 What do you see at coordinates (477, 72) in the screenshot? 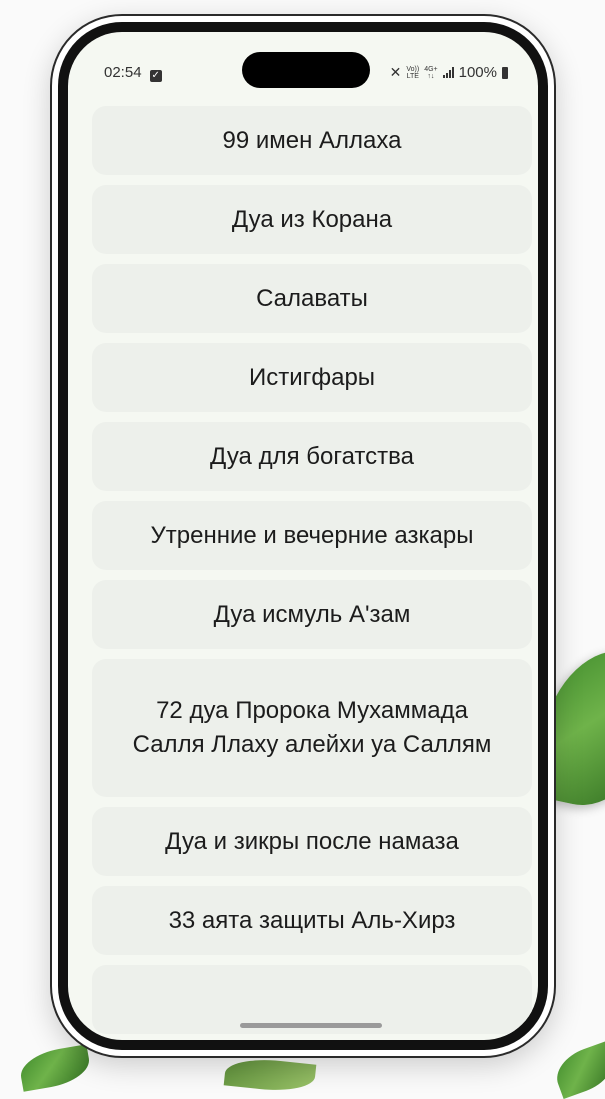
I see `battery-percentage: 100%` at bounding box center [477, 72].